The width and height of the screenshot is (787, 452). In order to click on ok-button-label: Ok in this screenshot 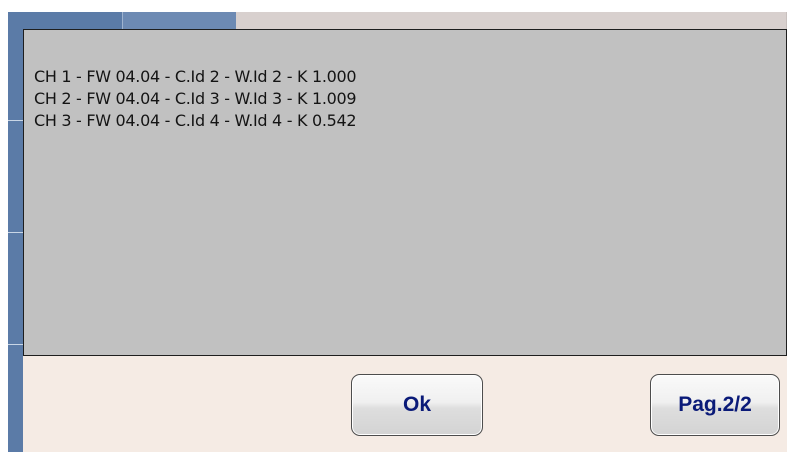, I will do `click(416, 404)`.